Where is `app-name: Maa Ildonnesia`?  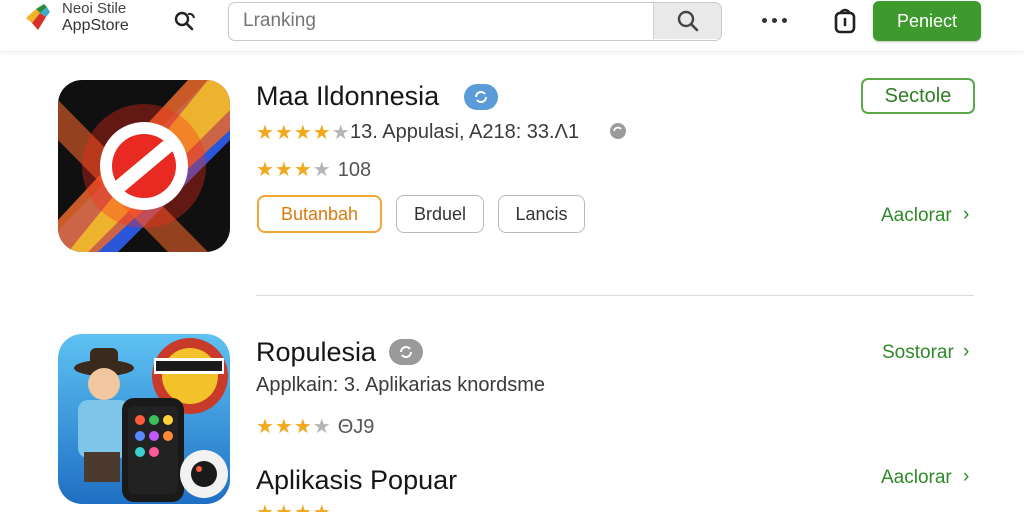
app-name: Maa Ildonnesia is located at coordinates (347, 96).